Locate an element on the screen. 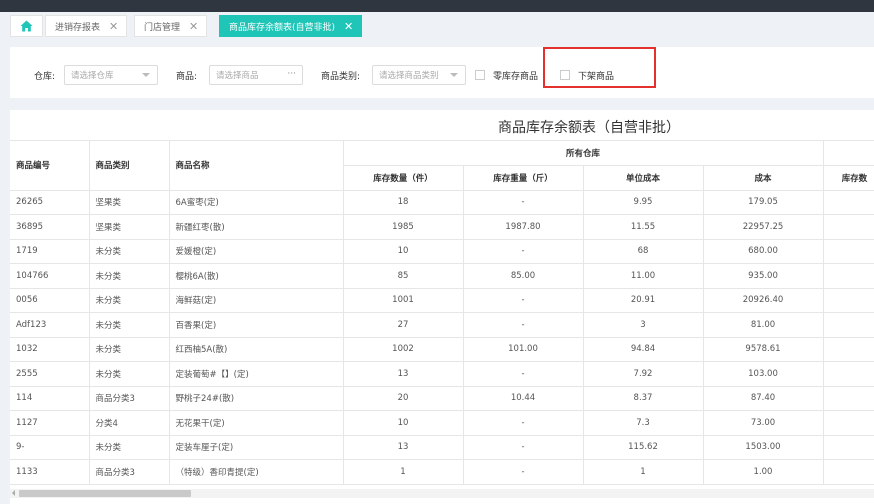  cell-cost: 1.00 is located at coordinates (763, 472).